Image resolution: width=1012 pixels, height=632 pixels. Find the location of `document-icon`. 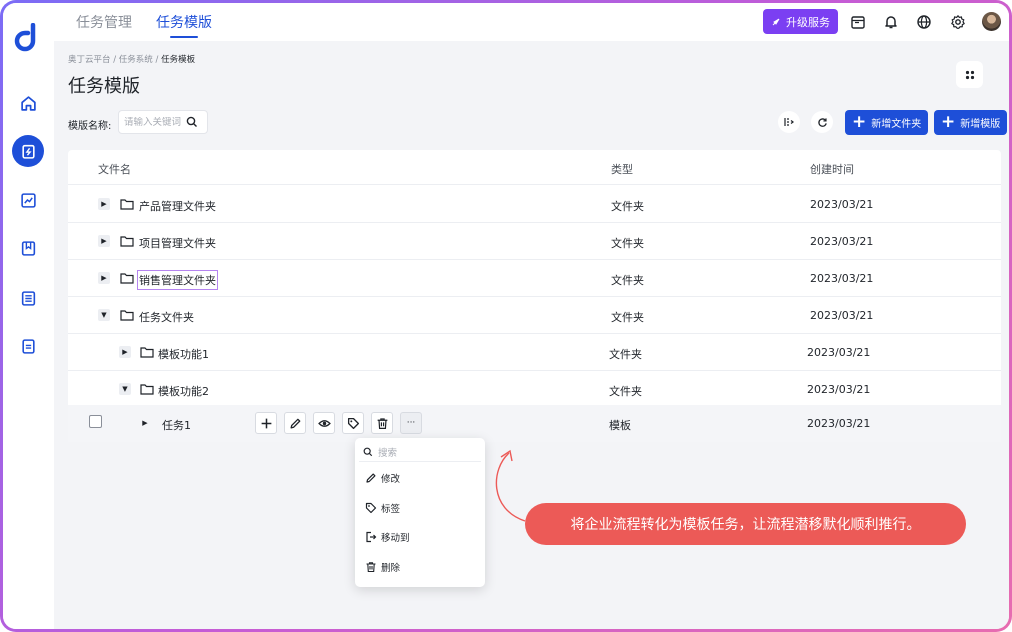

document-icon is located at coordinates (28, 346).